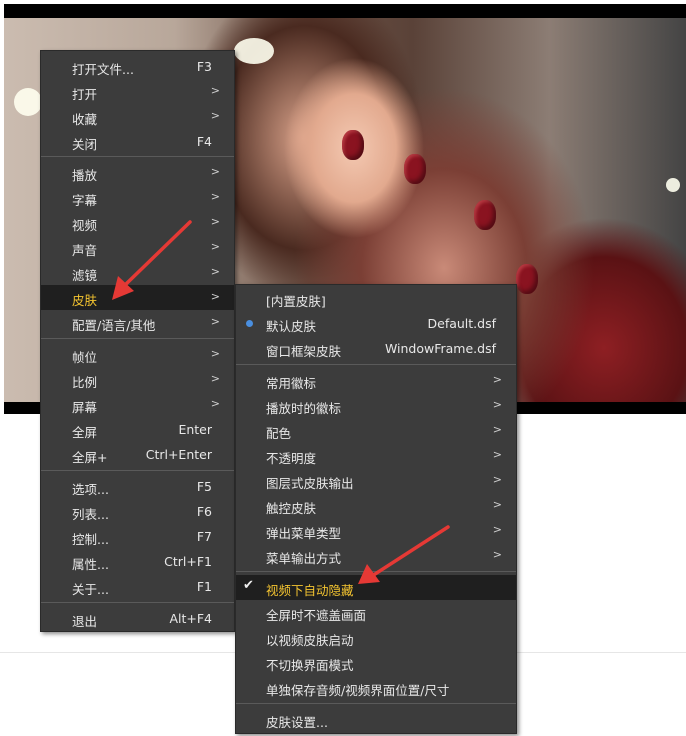  Describe the element at coordinates (376, 480) in the screenshot. I see `submenu-item-layered-skin-output: 图层式皮肤输出 >` at that location.